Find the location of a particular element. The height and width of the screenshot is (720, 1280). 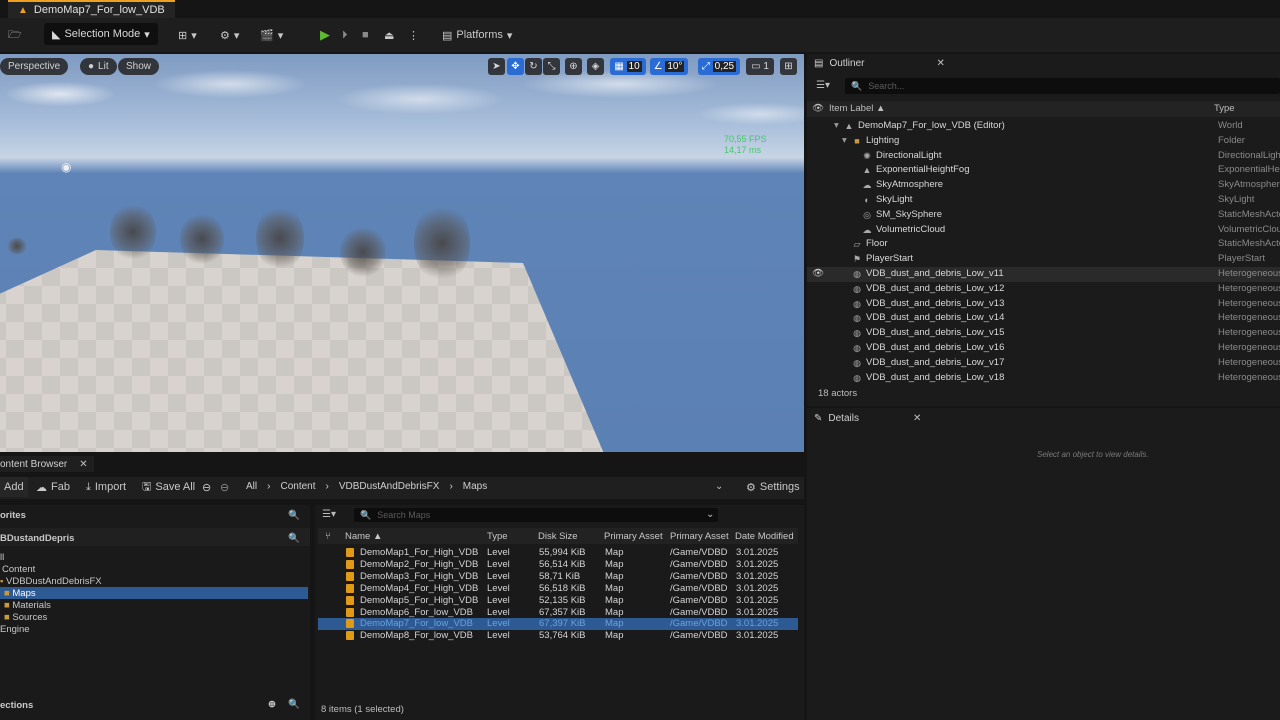

outliner-row: ⚑ PlayerStart is located at coordinates (1043, 259).